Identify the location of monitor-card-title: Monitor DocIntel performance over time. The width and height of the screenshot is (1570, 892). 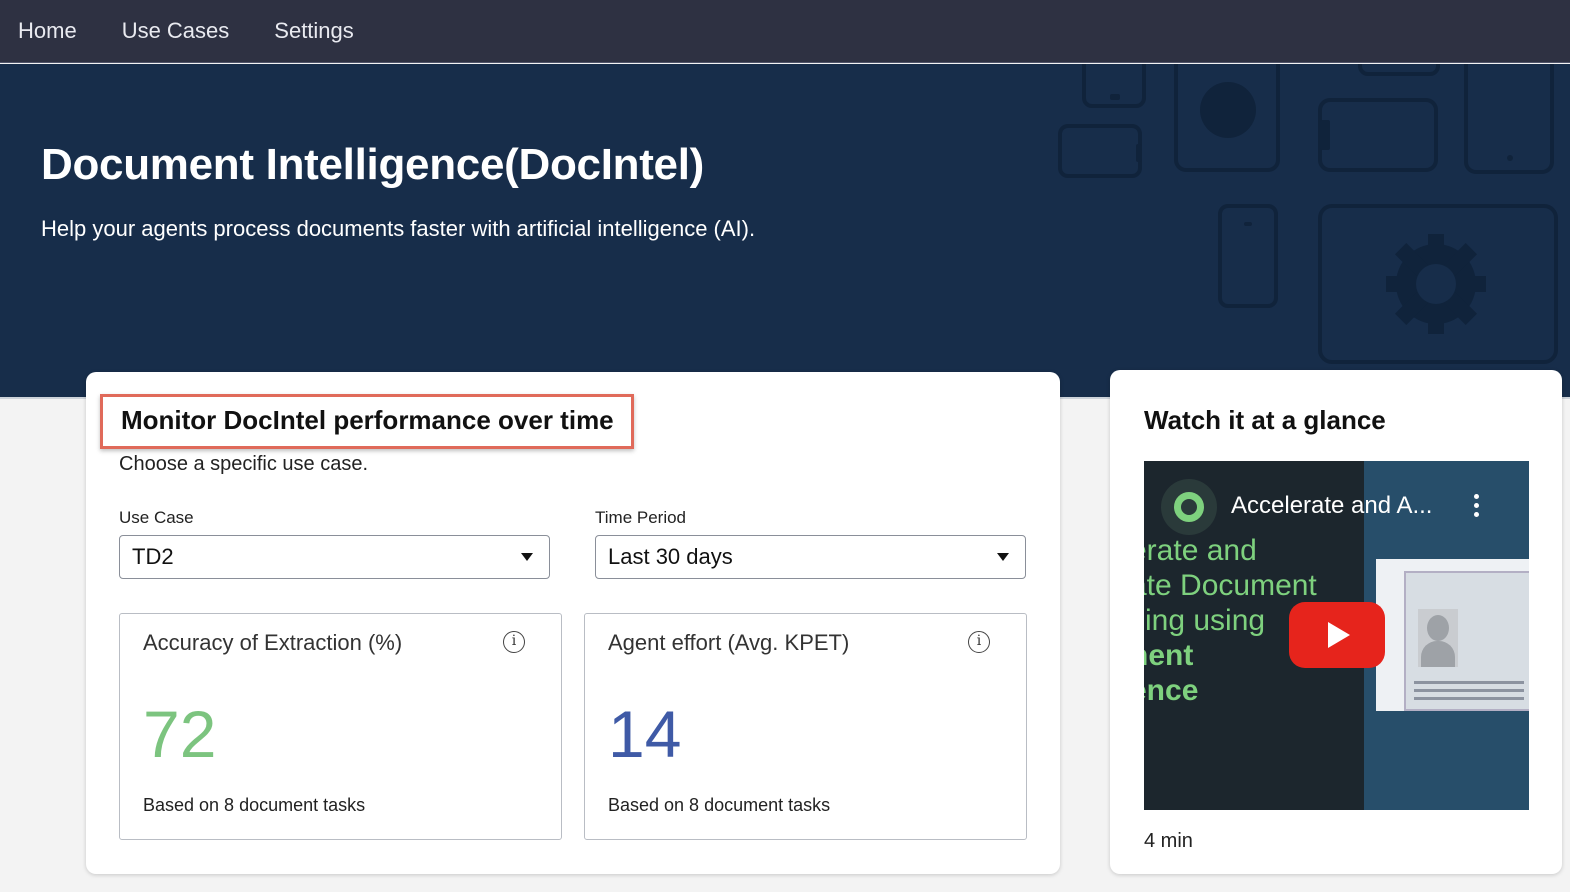
(367, 420).